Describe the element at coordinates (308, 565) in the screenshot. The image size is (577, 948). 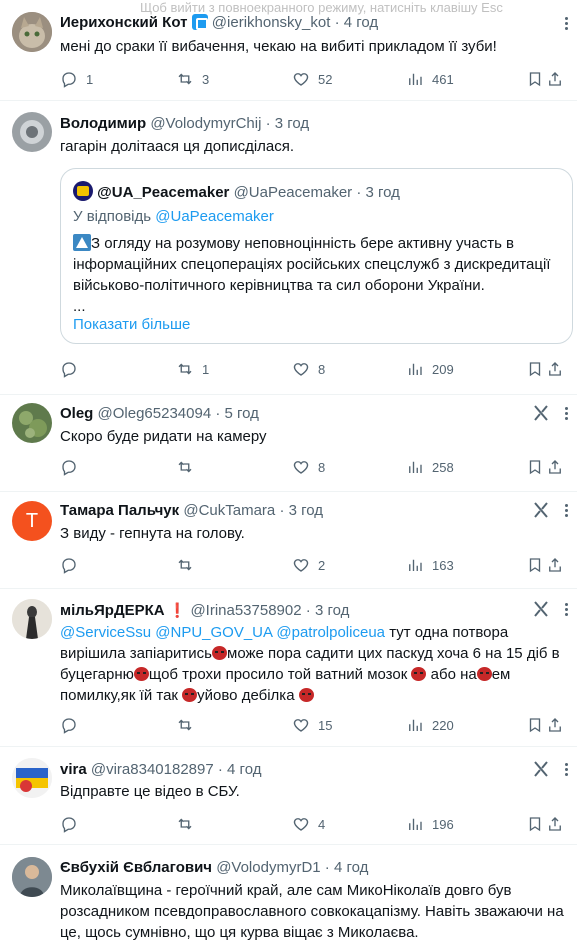
I see `like-button: 2` at that location.